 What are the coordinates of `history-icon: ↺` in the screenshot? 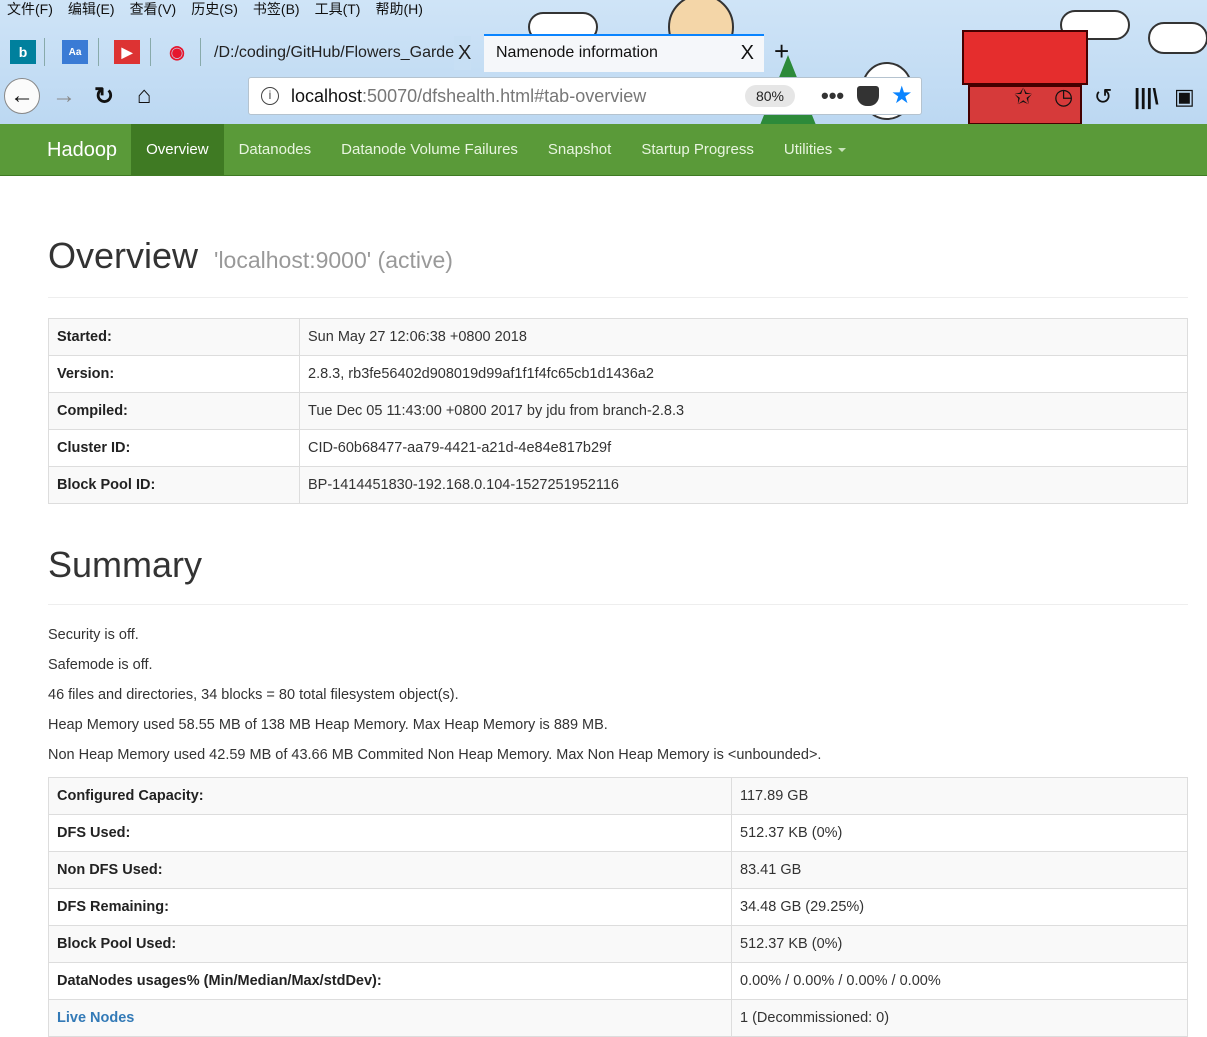 It's located at (1103, 97).